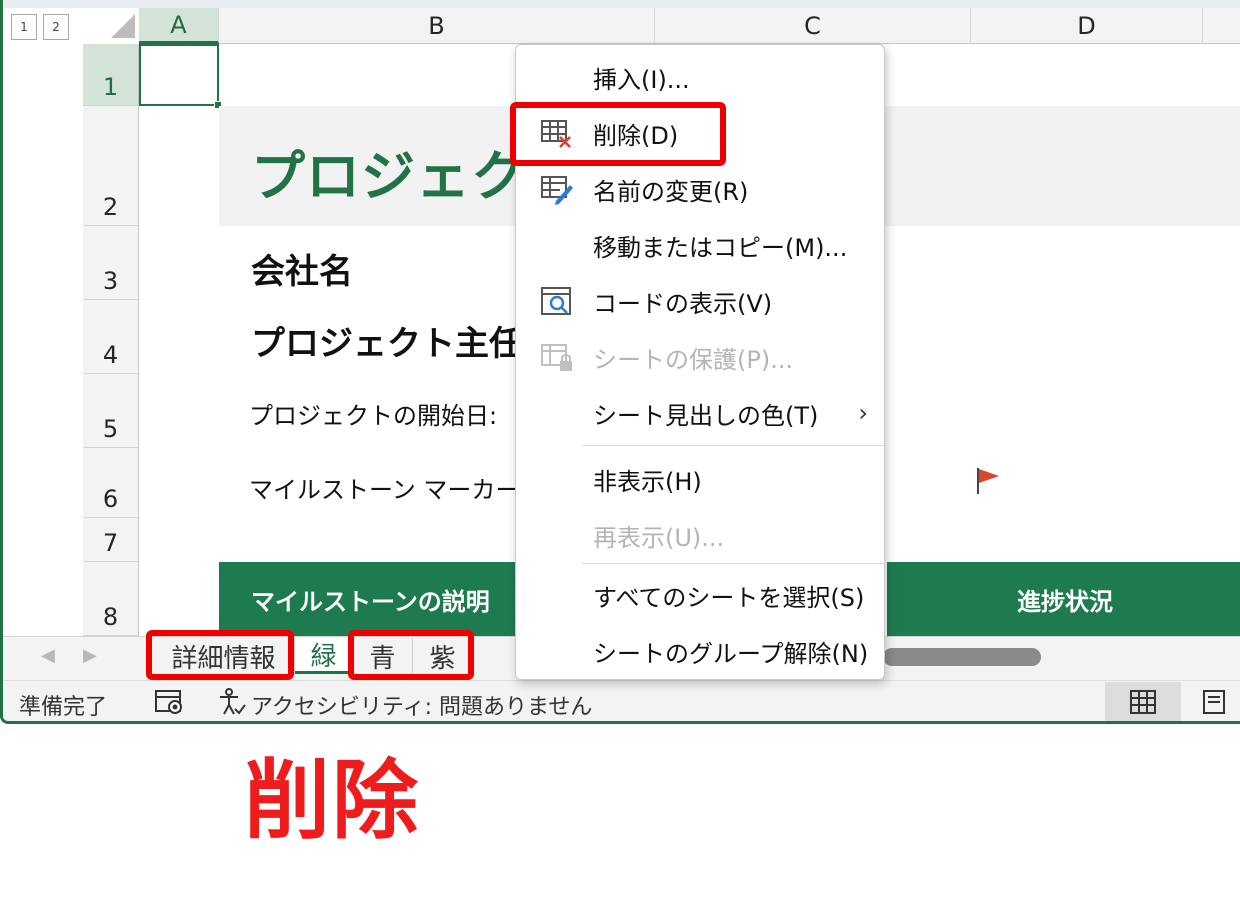 This screenshot has height=898, width=1240. Describe the element at coordinates (1212, 701) in the screenshot. I see `page-layout-view-icon` at that location.